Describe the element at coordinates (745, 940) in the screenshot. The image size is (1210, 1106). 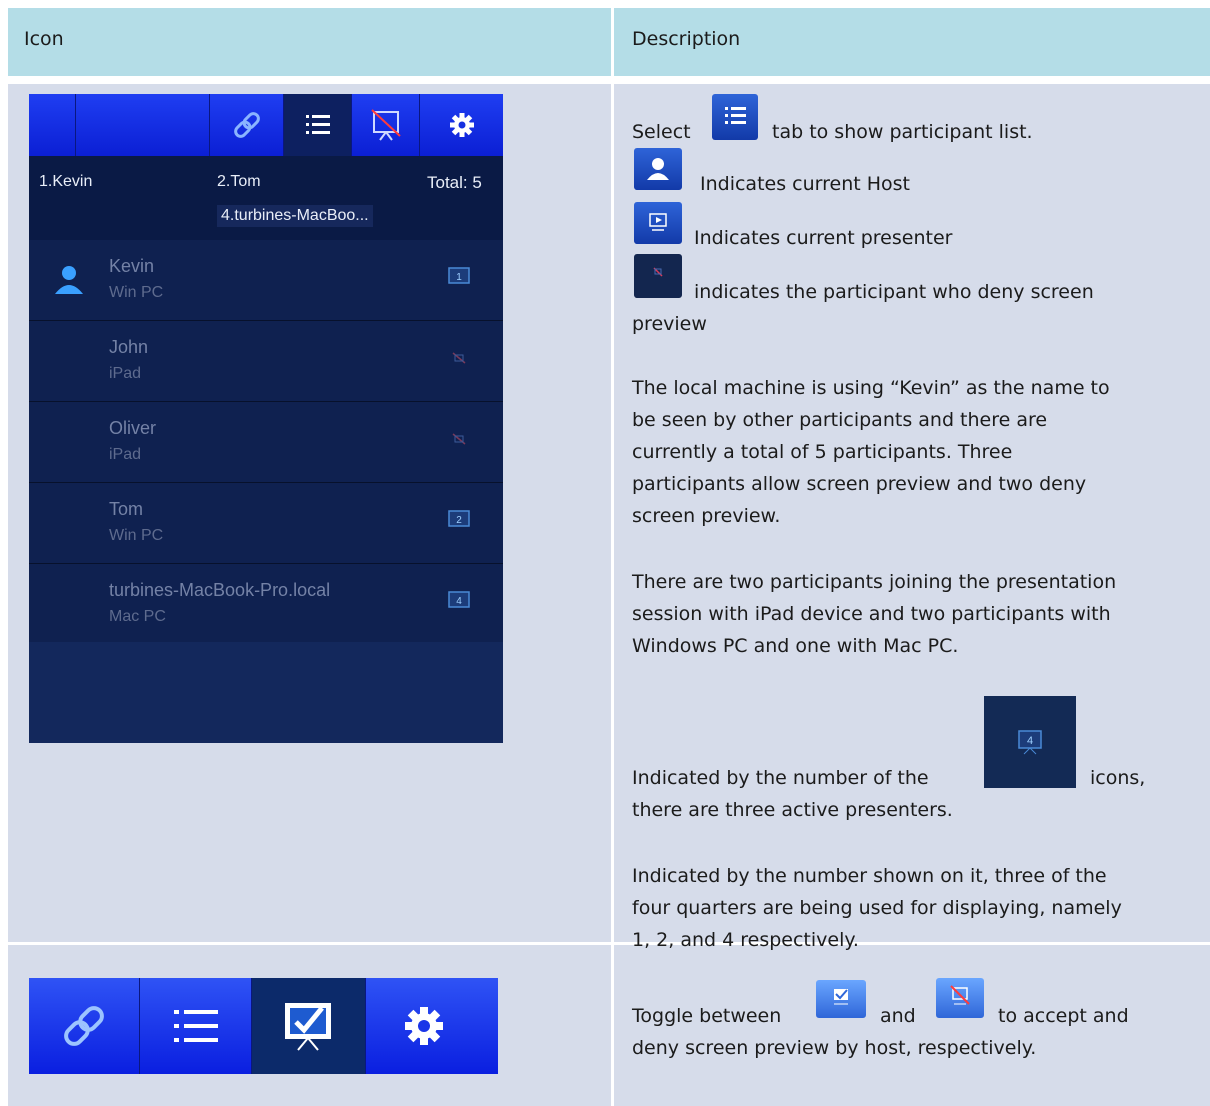
I see `quarters-line3: 1, 2, and 4 respectively.` at that location.